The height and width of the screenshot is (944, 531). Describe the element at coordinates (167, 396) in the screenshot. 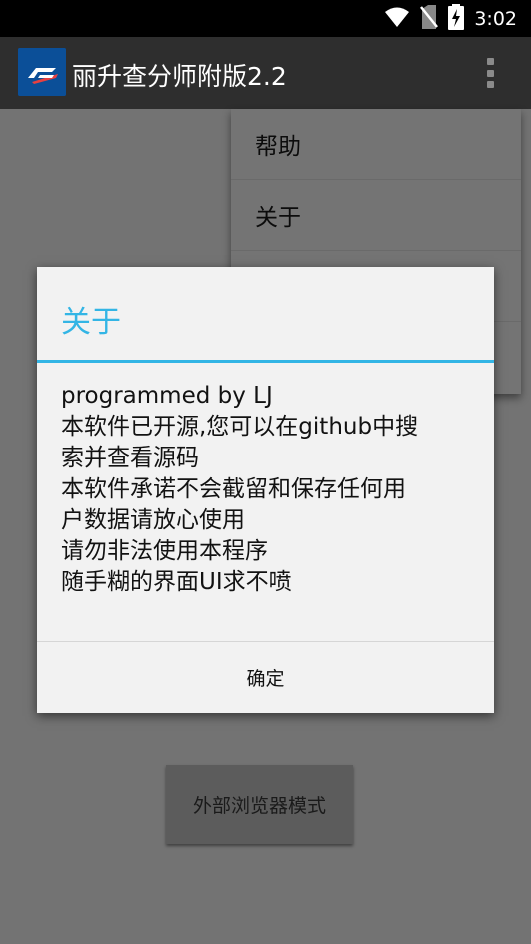

I see `dialog-message-line: programmed by LJ` at that location.